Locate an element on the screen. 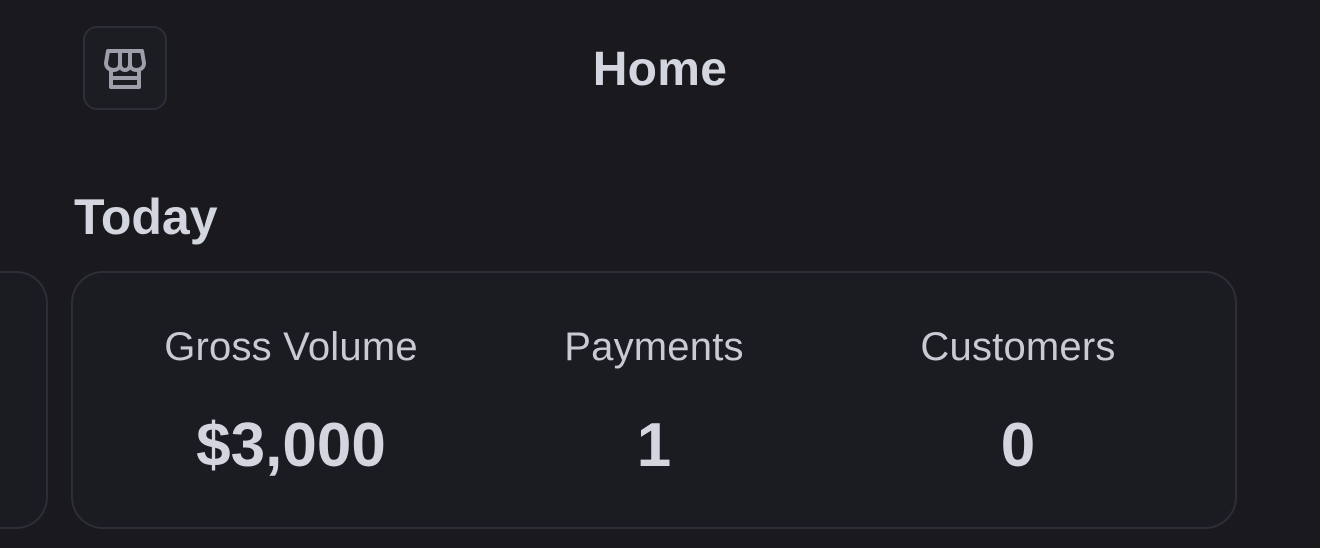  stat-value: $3,000 is located at coordinates (291, 445).